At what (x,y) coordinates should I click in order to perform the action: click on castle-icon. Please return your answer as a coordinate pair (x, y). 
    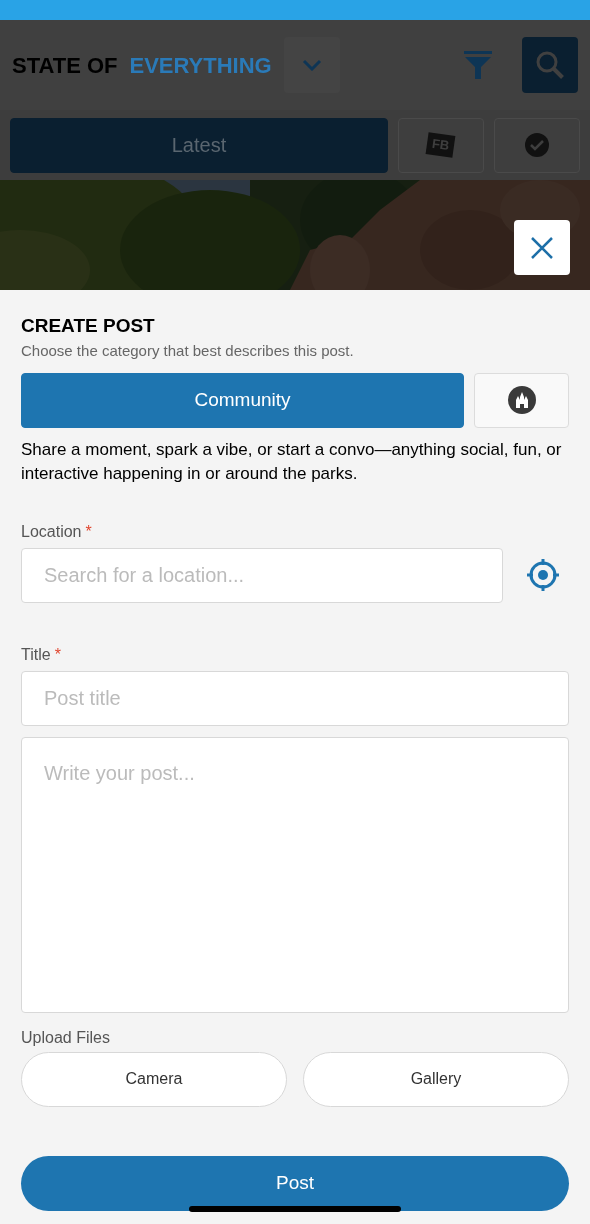
    Looking at the image, I should click on (521, 400).